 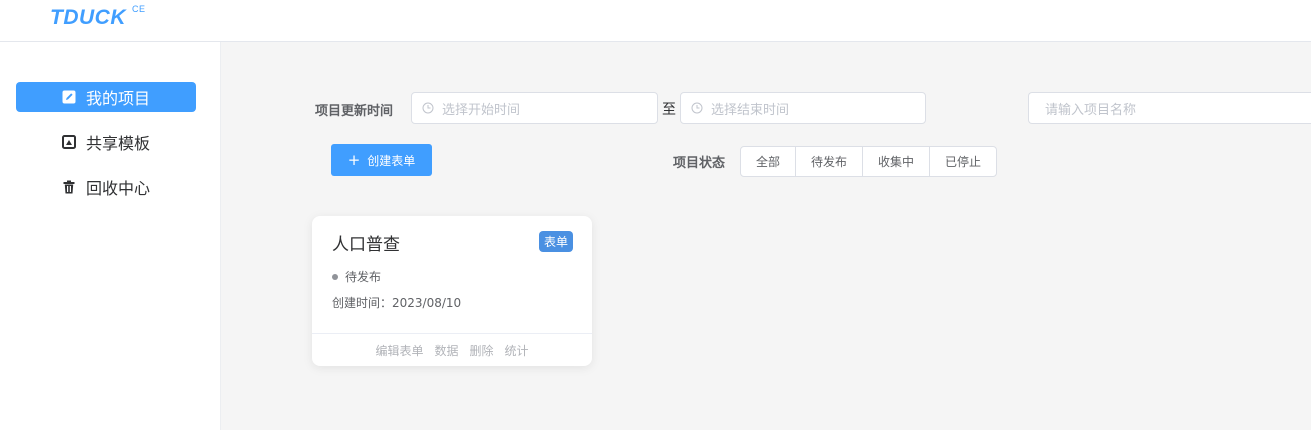 I want to click on status-filter-stopped: 已停止, so click(x=963, y=161).